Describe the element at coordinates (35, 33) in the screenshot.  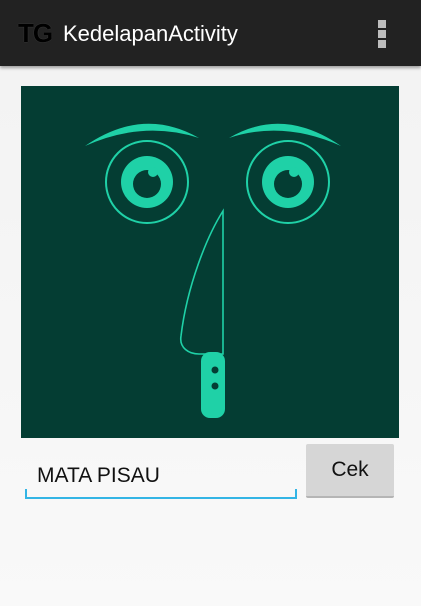
I see `app-logo: TG` at that location.